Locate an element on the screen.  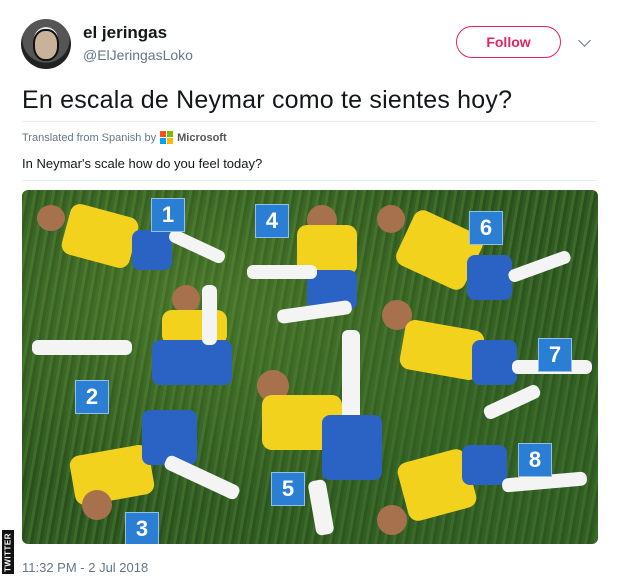
user-handle: @ElJeringasLoko is located at coordinates (138, 55).